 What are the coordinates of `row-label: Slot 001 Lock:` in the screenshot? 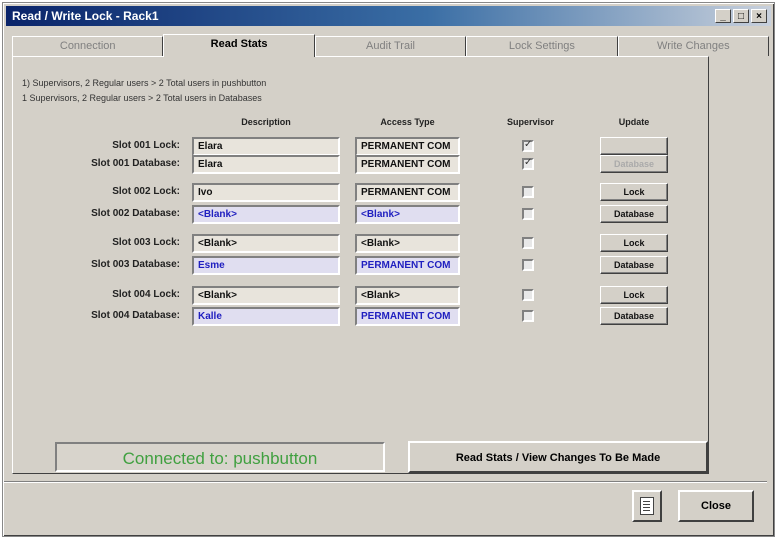 It's located at (146, 145).